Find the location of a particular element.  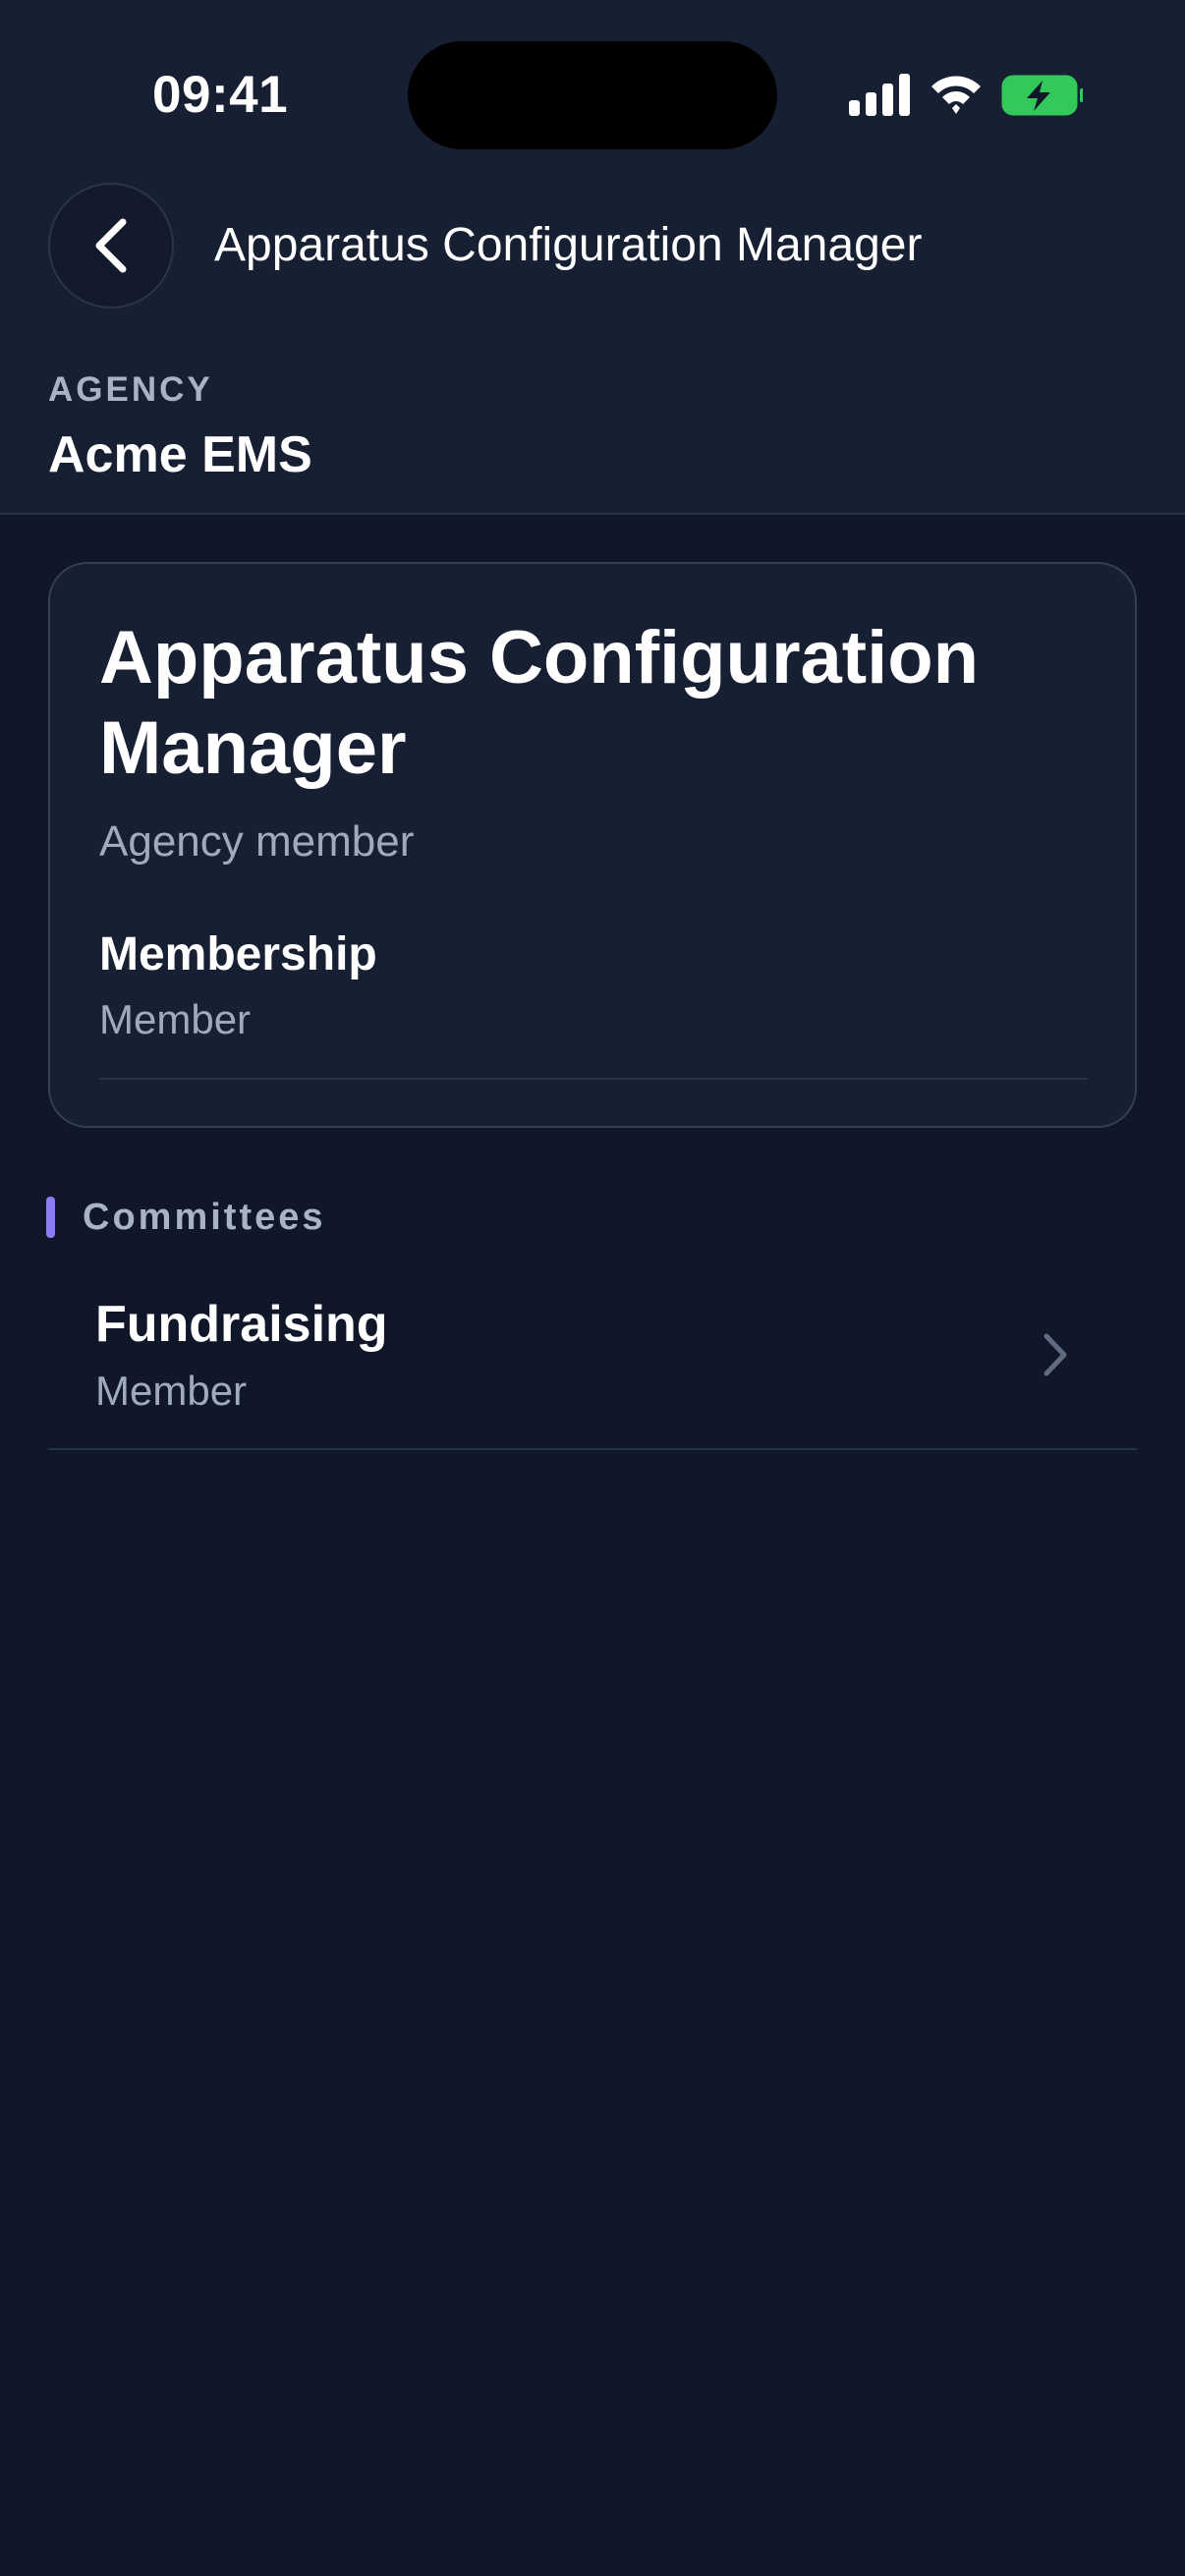

dynamic-island is located at coordinates (592, 95).